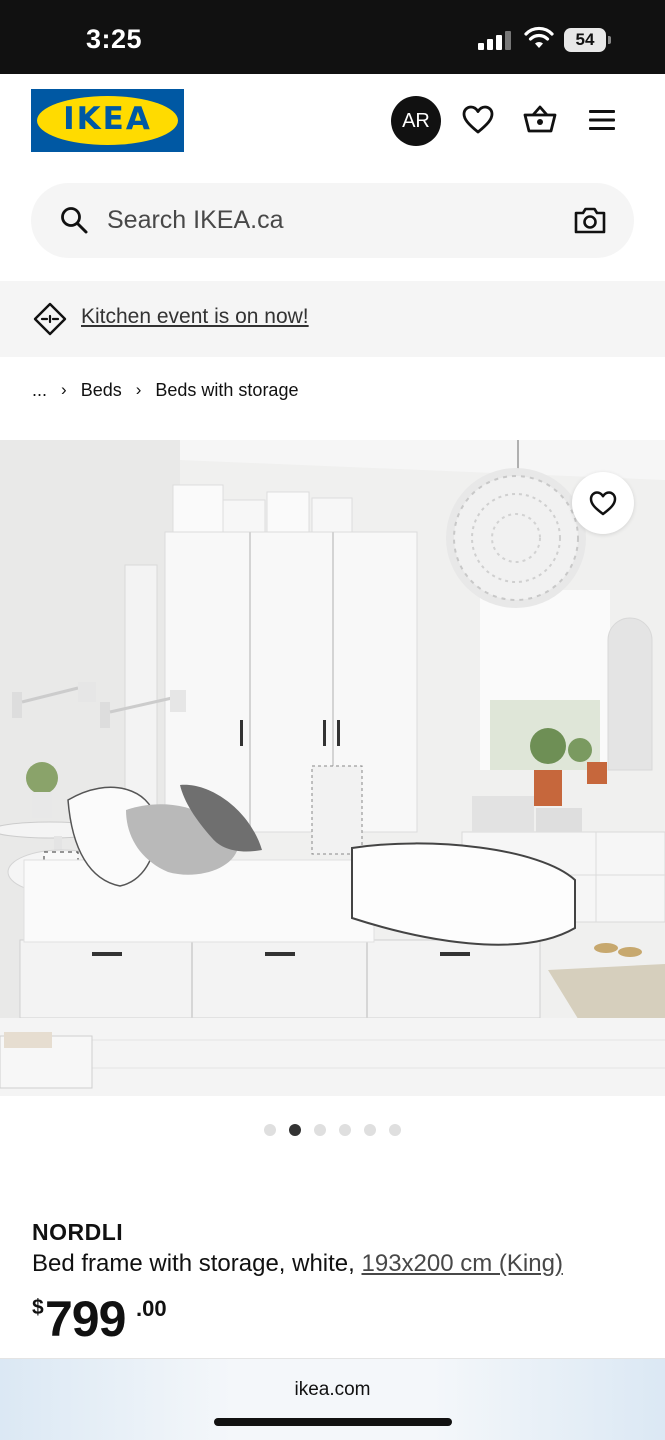 This screenshot has width=665, height=1440. What do you see at coordinates (416, 121) in the screenshot?
I see `account-avatar: AR` at bounding box center [416, 121].